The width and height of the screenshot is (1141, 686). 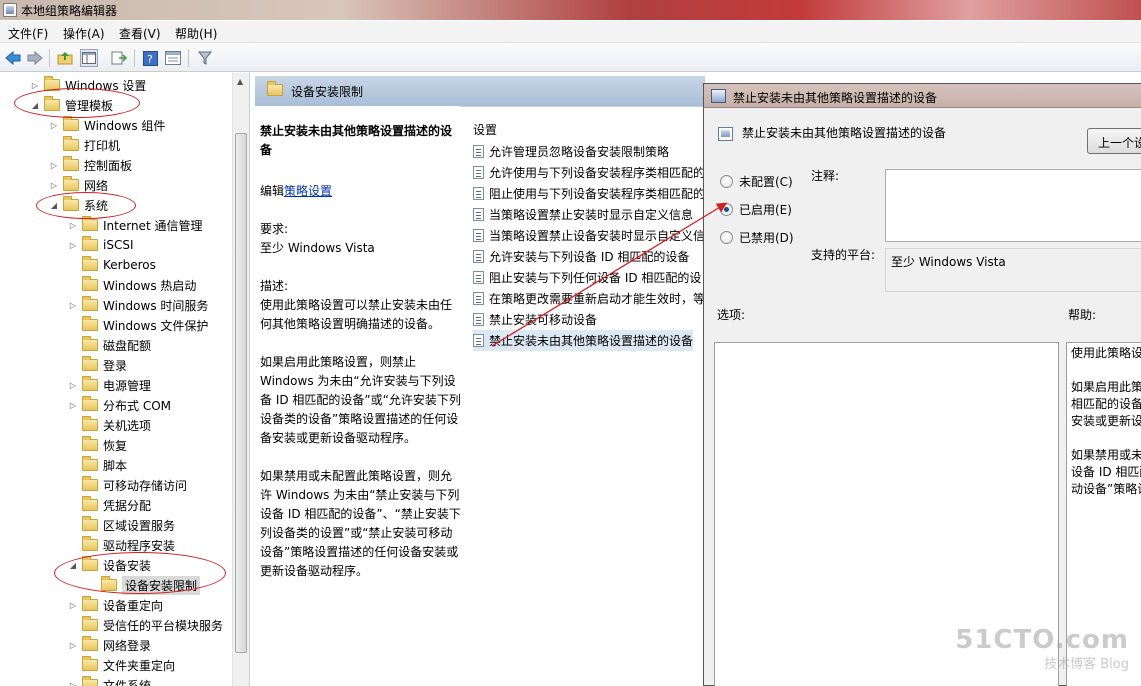 I want to click on tree-item: ▷ 电源管理, so click(x=109, y=385).